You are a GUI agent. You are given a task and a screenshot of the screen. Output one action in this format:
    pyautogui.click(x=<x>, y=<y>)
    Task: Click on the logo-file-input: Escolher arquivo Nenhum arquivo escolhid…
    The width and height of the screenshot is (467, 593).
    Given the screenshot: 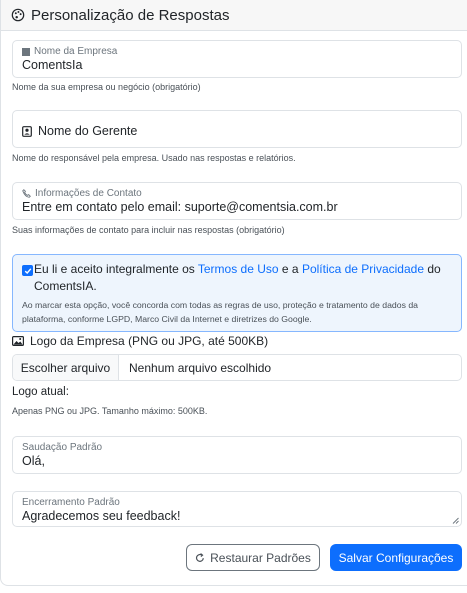 What is the action you would take?
    pyautogui.click(x=237, y=367)
    